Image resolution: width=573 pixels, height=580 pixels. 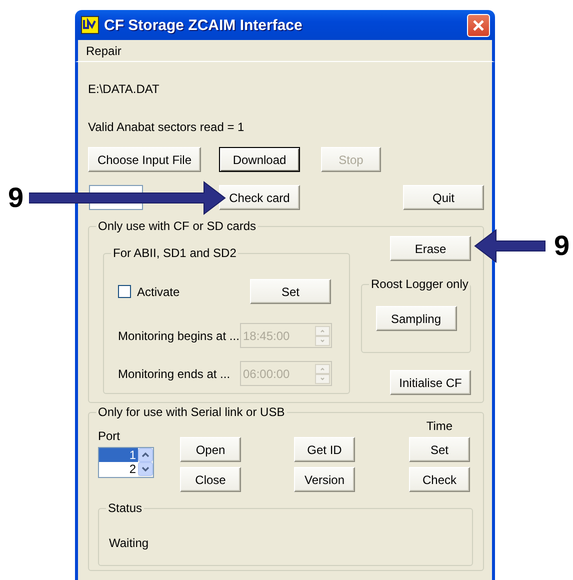 What do you see at coordinates (110, 436) in the screenshot?
I see `port-label: Port` at bounding box center [110, 436].